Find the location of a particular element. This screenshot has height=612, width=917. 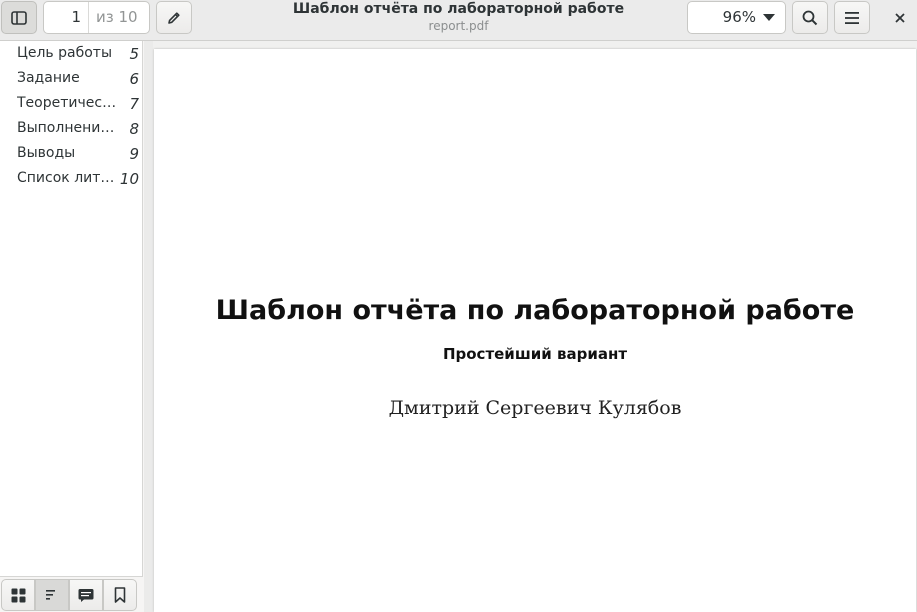

window-subtitle: report.pdf is located at coordinates (458, 26).